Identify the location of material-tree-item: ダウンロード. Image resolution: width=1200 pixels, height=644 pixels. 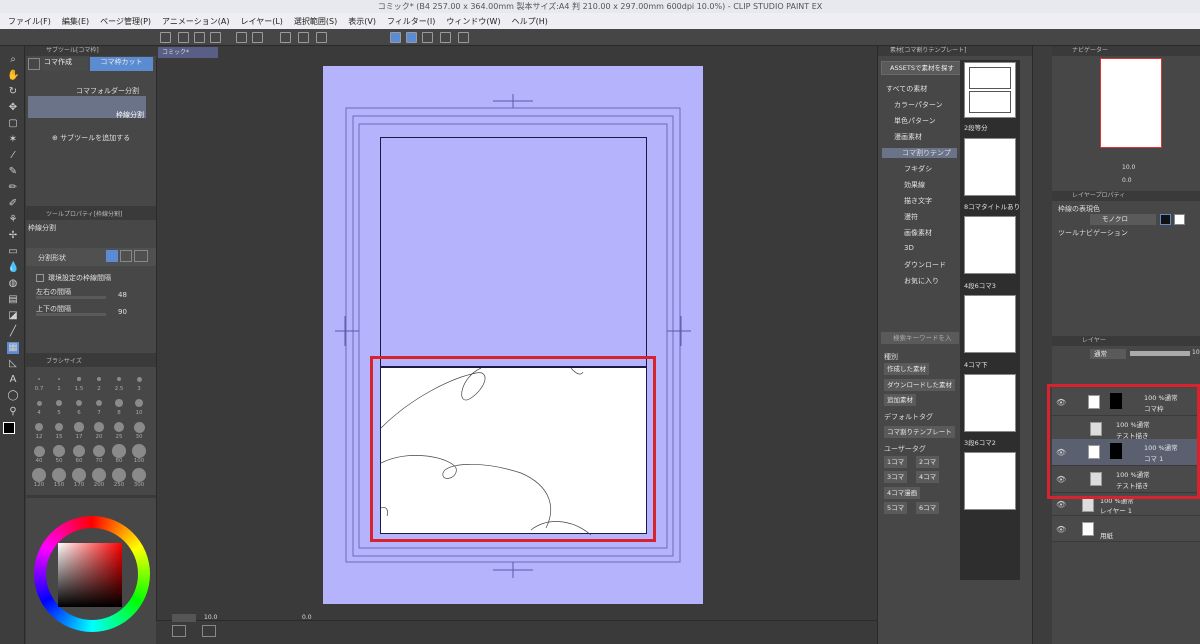
(925, 265).